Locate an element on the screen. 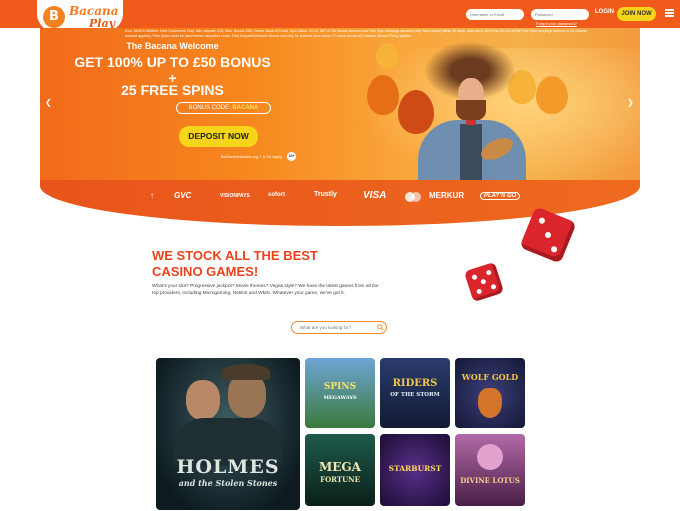  hero-subheadline: 25 FREE SPINS is located at coordinates (172, 90).